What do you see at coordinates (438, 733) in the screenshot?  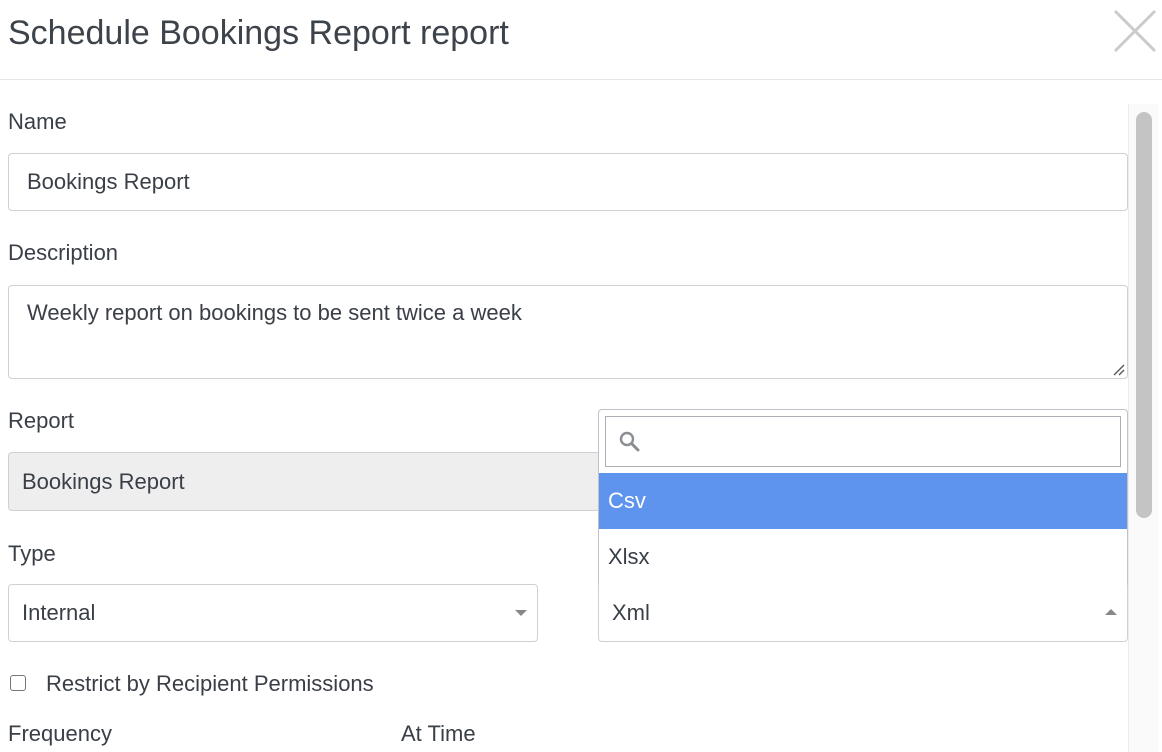 I see `at-time-label: At Time` at bounding box center [438, 733].